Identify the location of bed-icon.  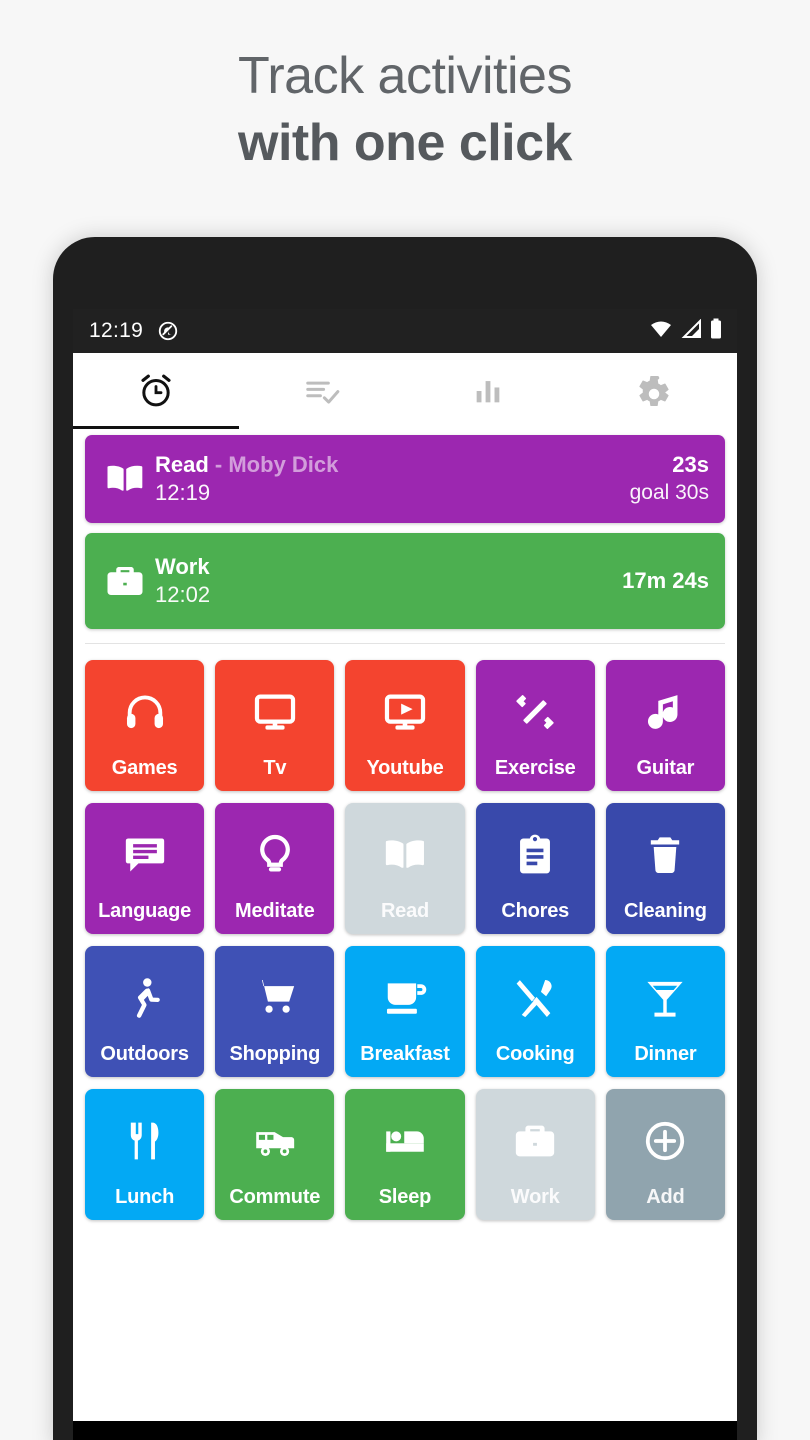
(404, 1137).